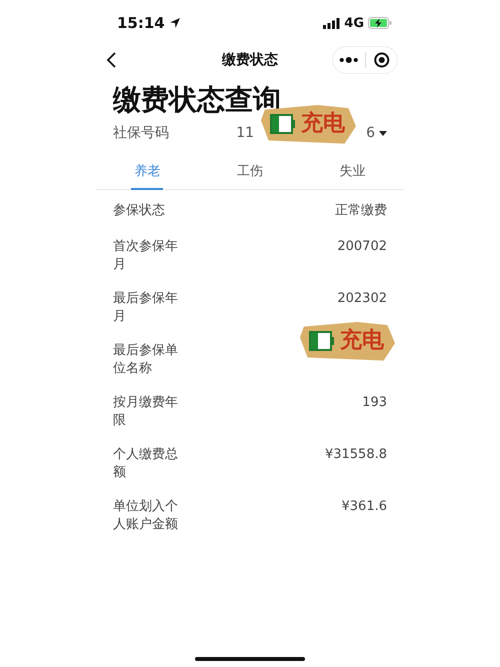 The width and height of the screenshot is (500, 667). I want to click on ssn-value: 6, so click(370, 133).